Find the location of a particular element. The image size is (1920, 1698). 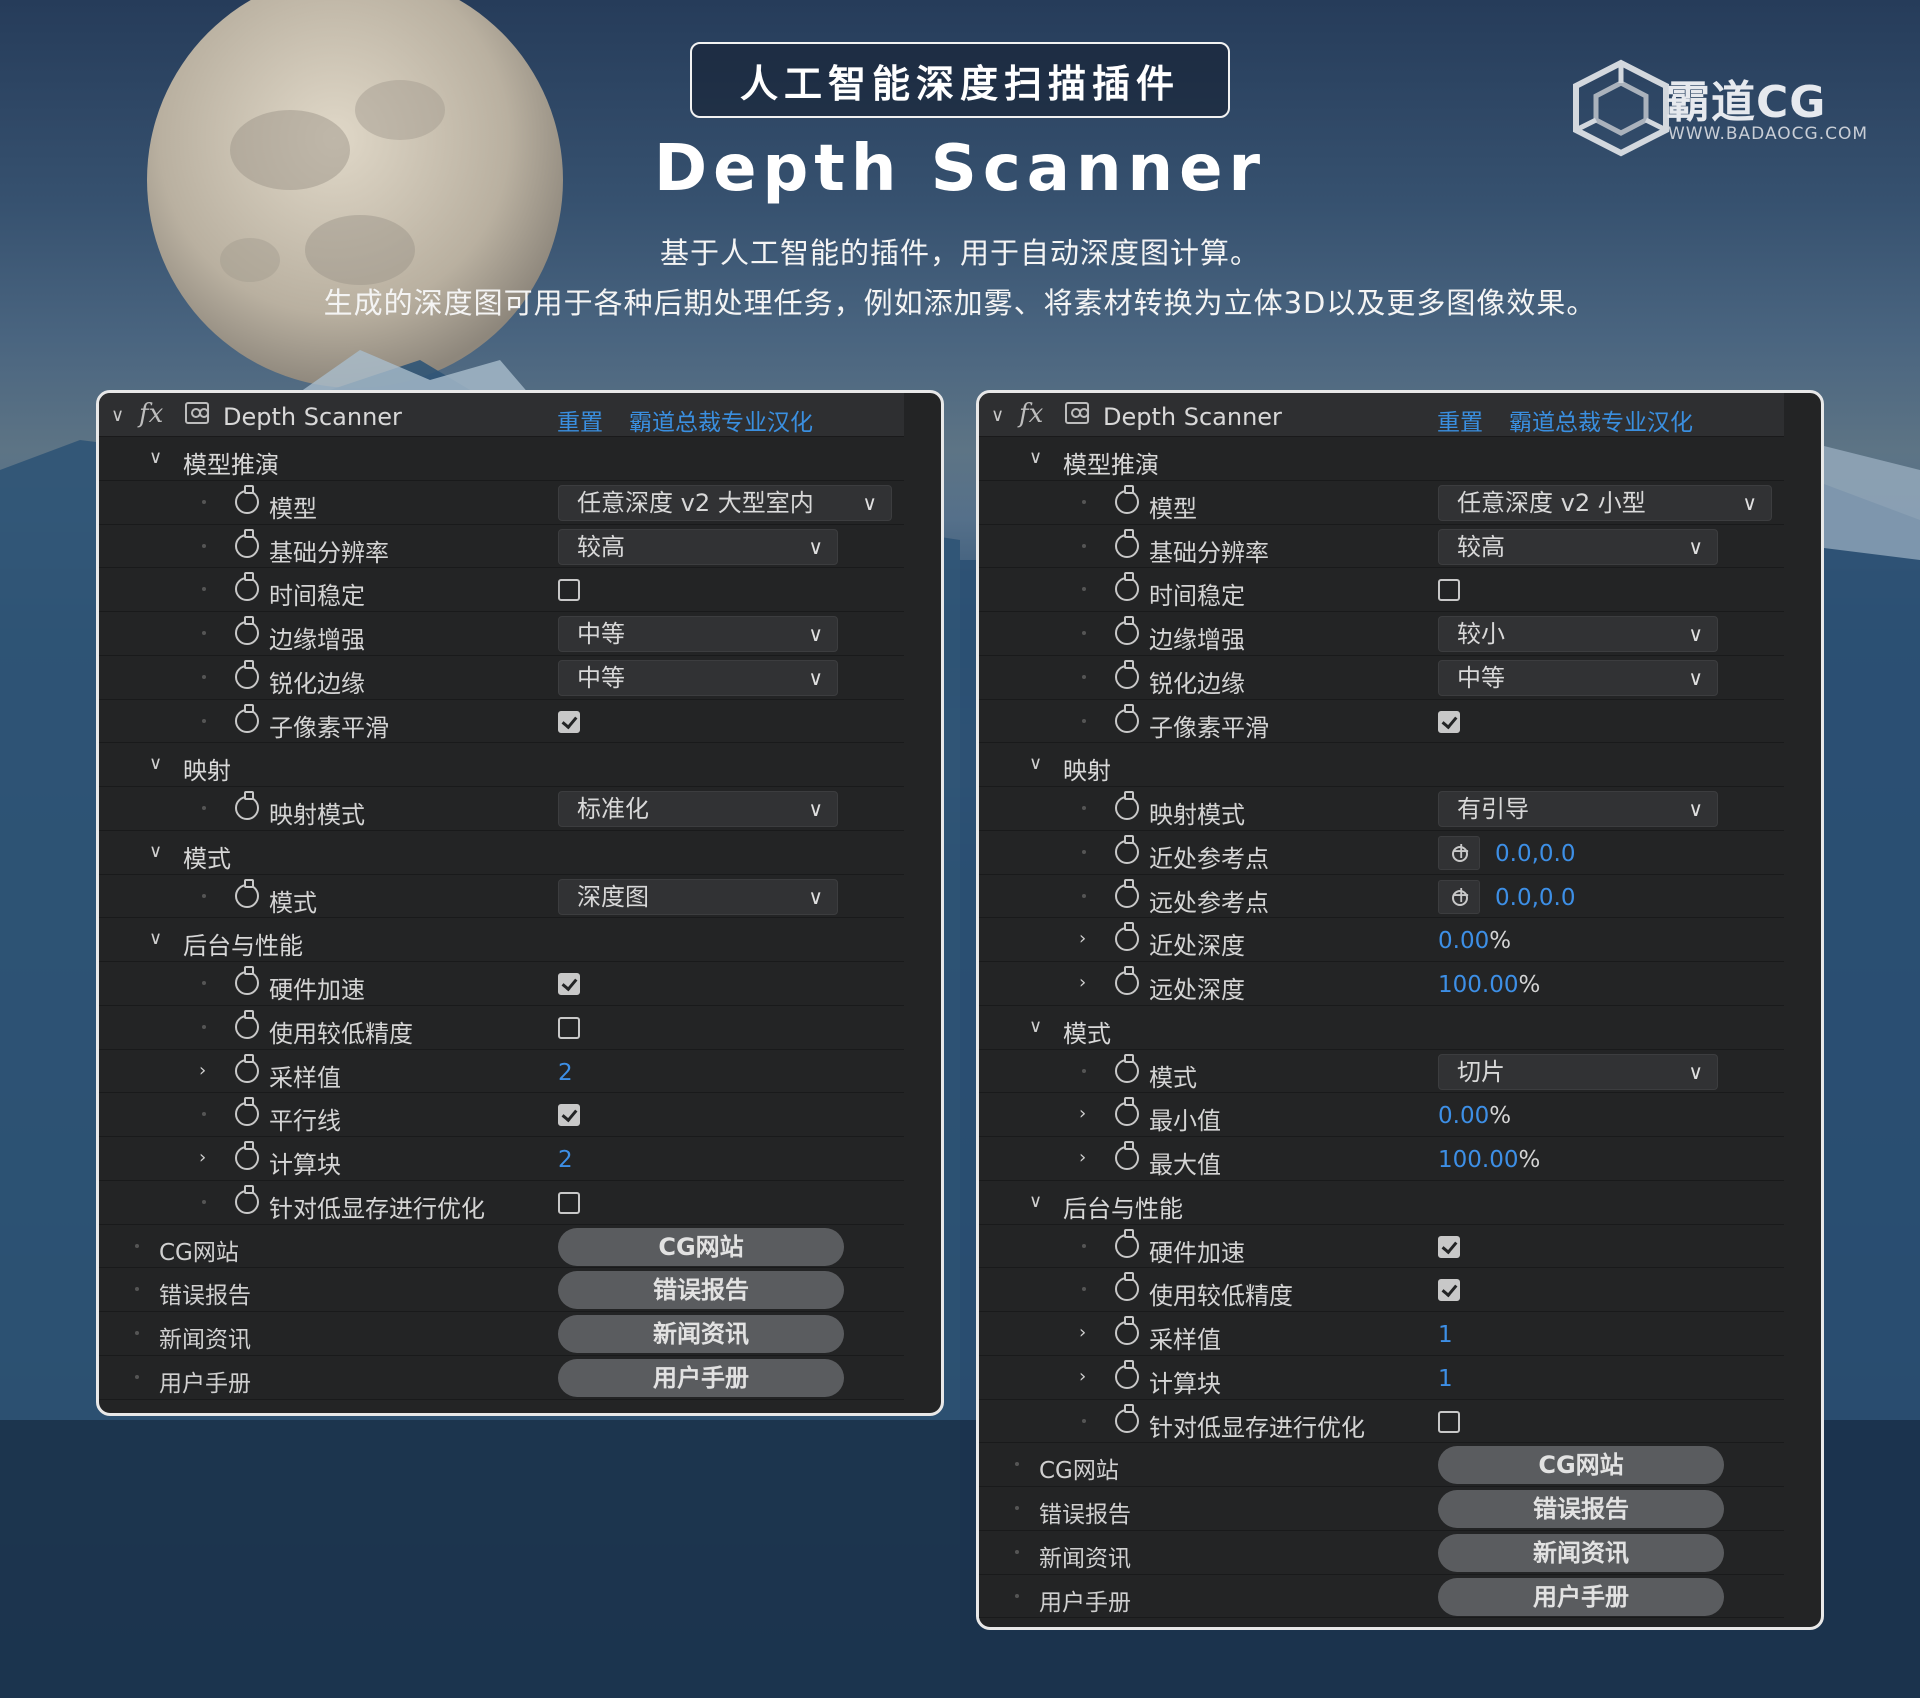

edge-enhance-dropdown: 中等 ∨ is located at coordinates (698, 634).